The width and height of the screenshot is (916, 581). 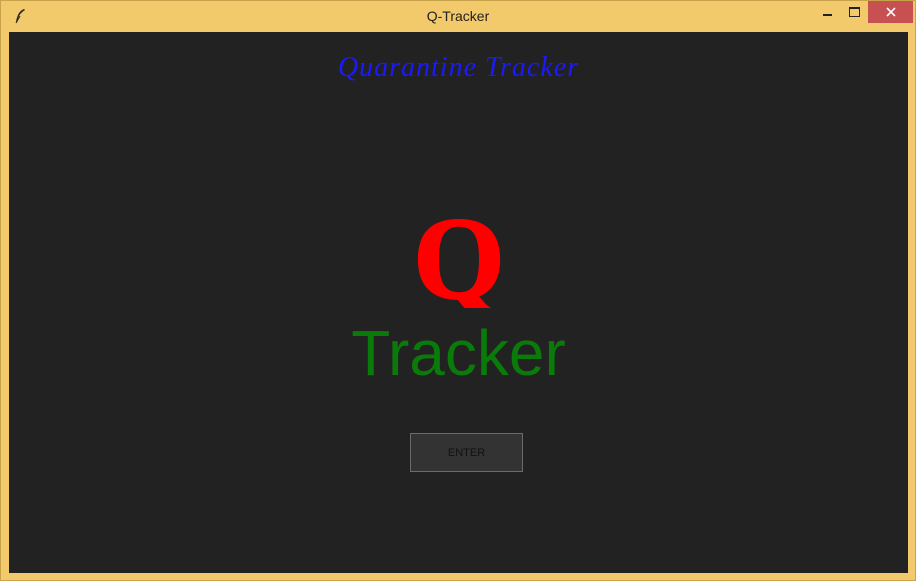 What do you see at coordinates (827, 12) in the screenshot?
I see `minimize-button` at bounding box center [827, 12].